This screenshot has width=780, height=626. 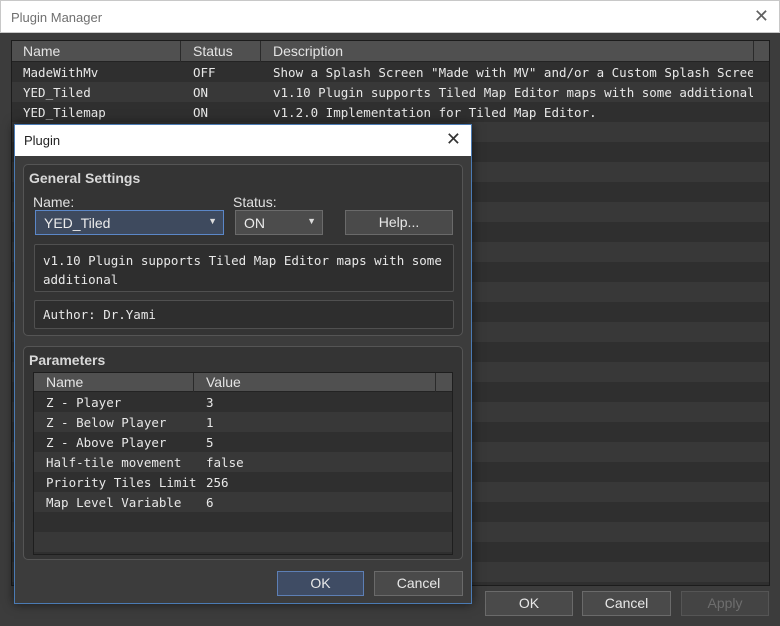 What do you see at coordinates (243, 422) in the screenshot?
I see `table-row: Z - Below Player 1` at bounding box center [243, 422].